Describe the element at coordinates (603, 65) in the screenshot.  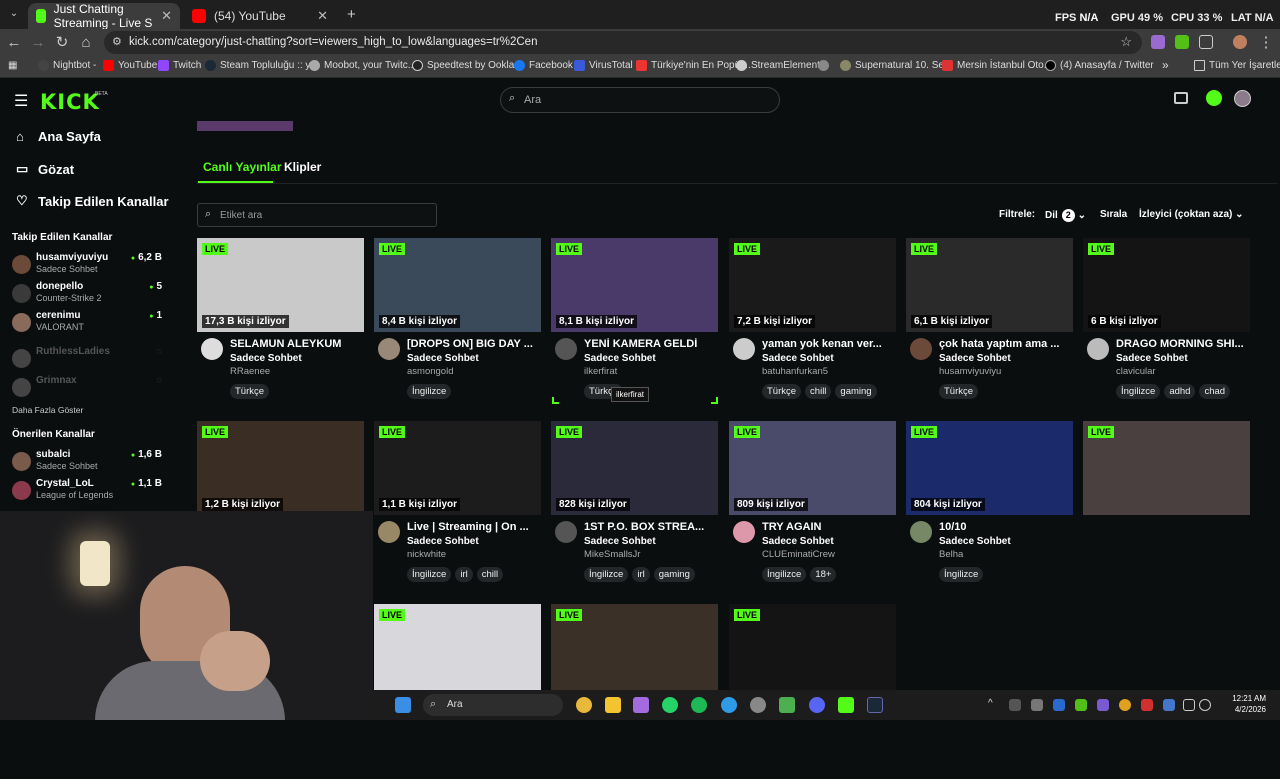
I see `bookmark-virustotal: VirusTotal` at that location.